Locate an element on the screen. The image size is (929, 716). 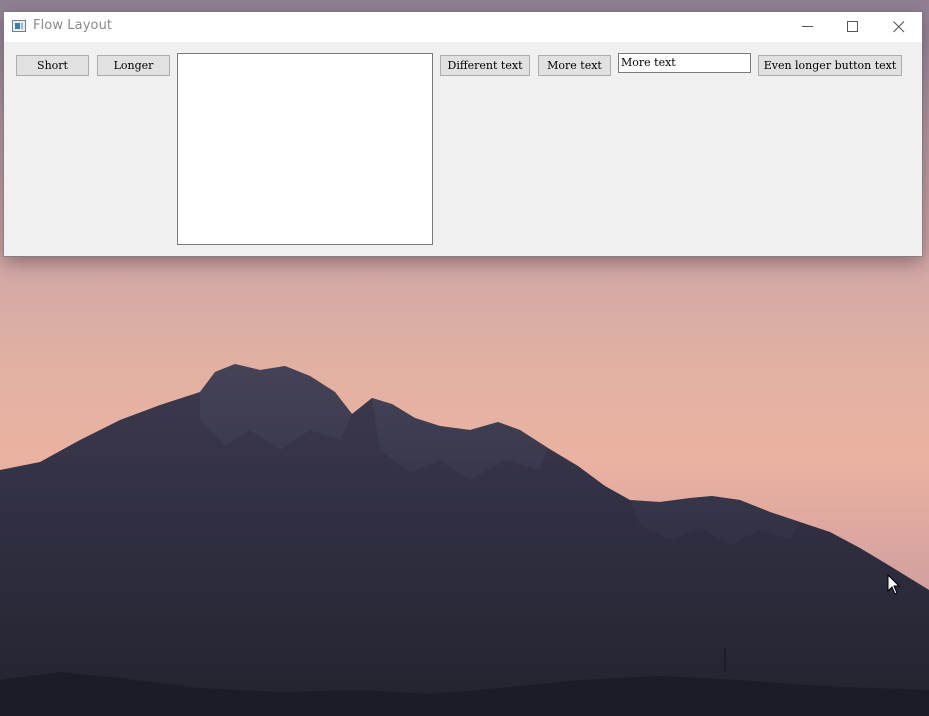
minimize-icon is located at coordinates (807, 26).